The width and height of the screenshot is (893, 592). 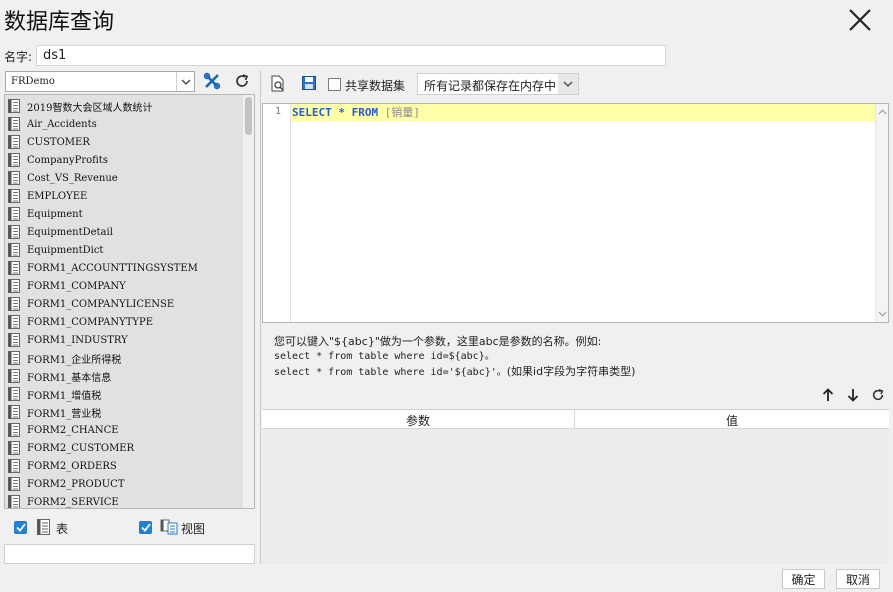 I want to click on refresh-params-button, so click(x=878, y=395).